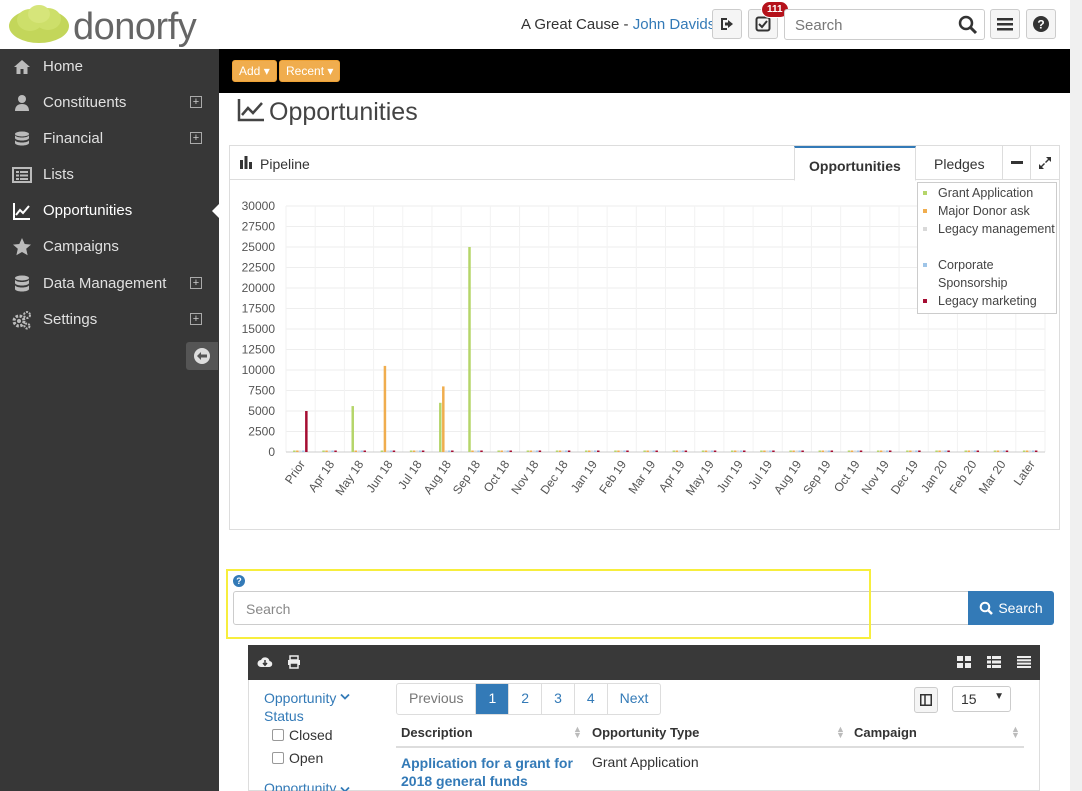 This screenshot has width=1082, height=791. What do you see at coordinates (674, 24) in the screenshot?
I see `user-name-link: John Davids` at bounding box center [674, 24].